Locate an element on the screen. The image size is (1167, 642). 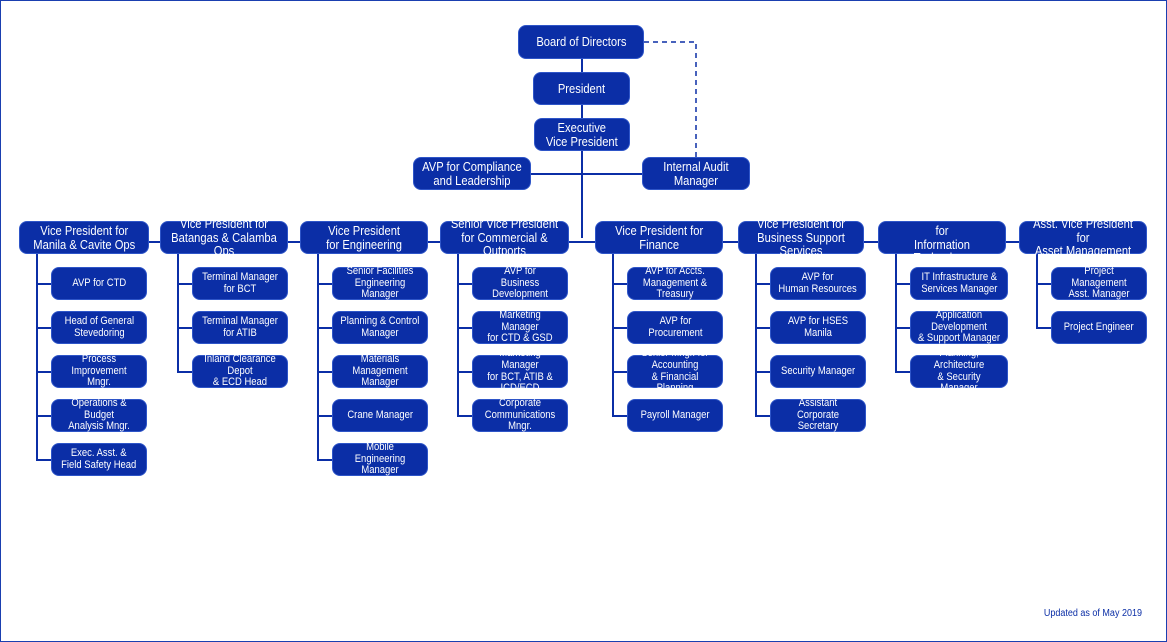
avp-compliance-box: AVP for Compliance and Leadership is located at coordinates (472, 173).